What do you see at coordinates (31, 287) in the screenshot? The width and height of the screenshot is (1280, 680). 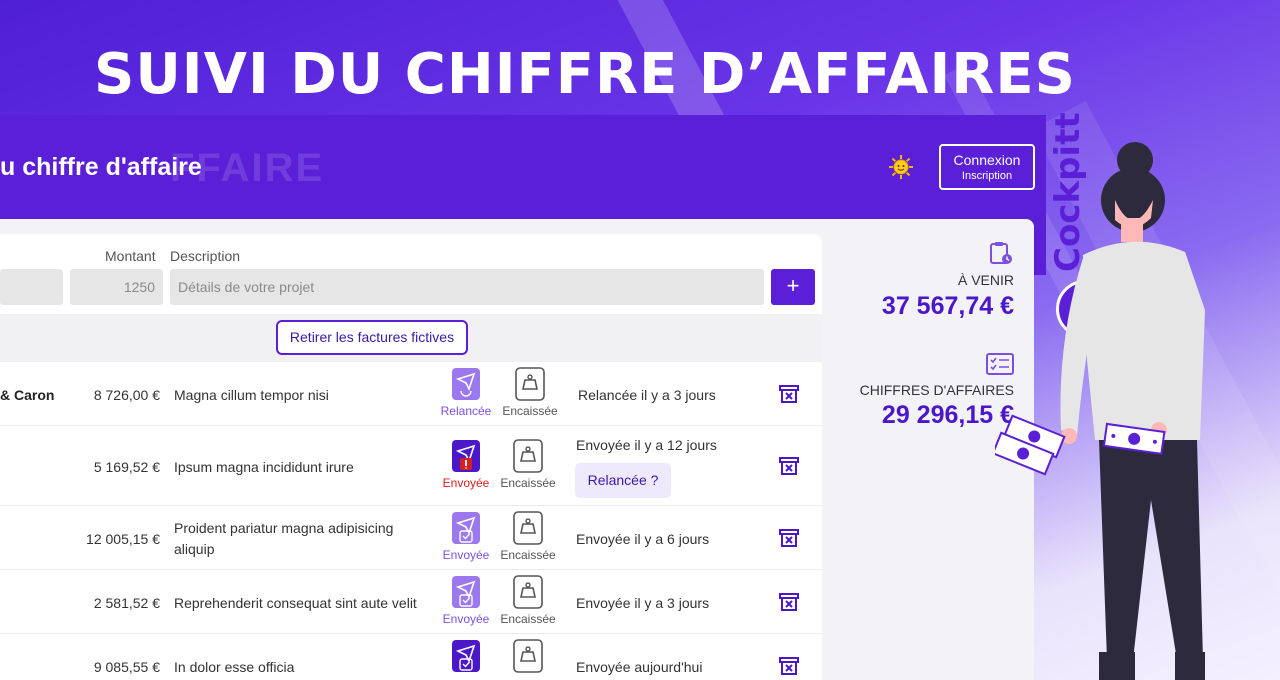 I see `client-input` at bounding box center [31, 287].